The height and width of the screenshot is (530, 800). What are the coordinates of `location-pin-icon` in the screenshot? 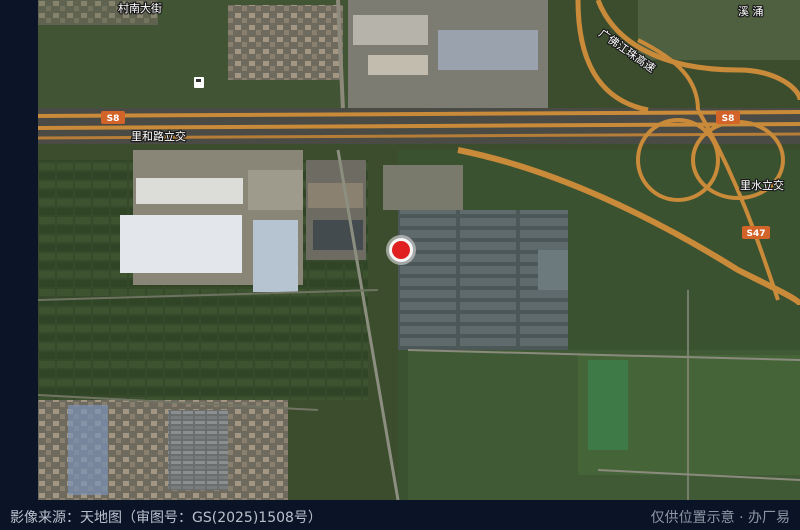 It's located at (401, 250).